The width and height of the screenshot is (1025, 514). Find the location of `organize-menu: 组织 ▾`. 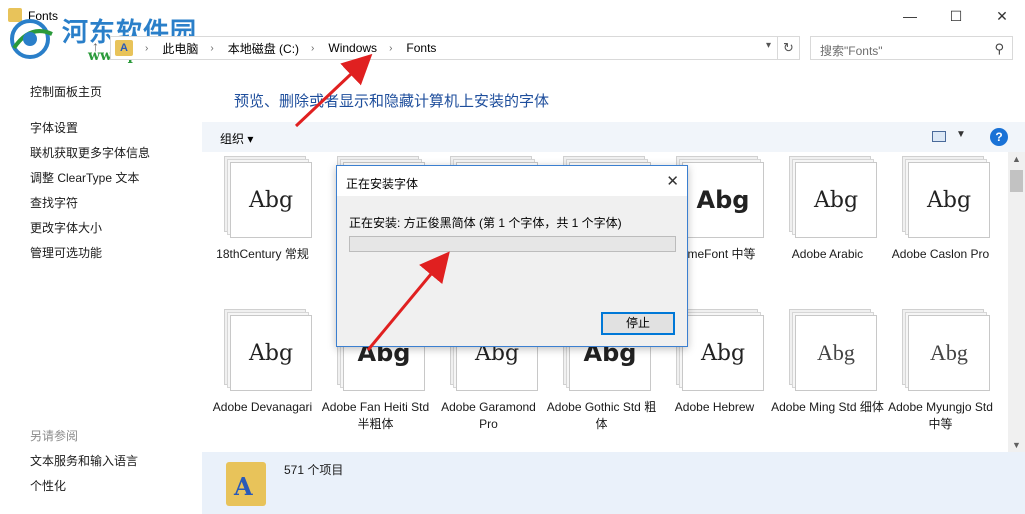

organize-menu: 组织 ▾ is located at coordinates (236, 138).